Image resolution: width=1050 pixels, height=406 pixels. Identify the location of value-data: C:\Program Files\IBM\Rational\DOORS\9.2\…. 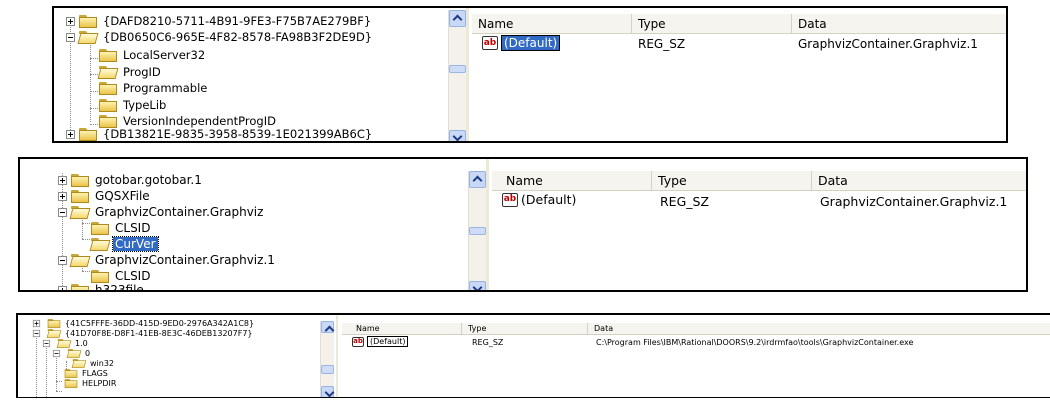
(755, 342).